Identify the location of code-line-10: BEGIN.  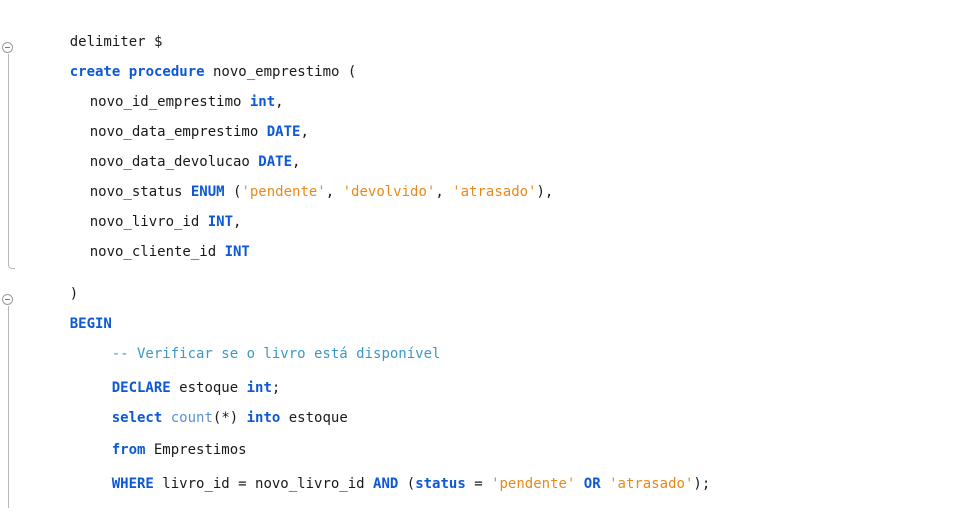
(74, 310).